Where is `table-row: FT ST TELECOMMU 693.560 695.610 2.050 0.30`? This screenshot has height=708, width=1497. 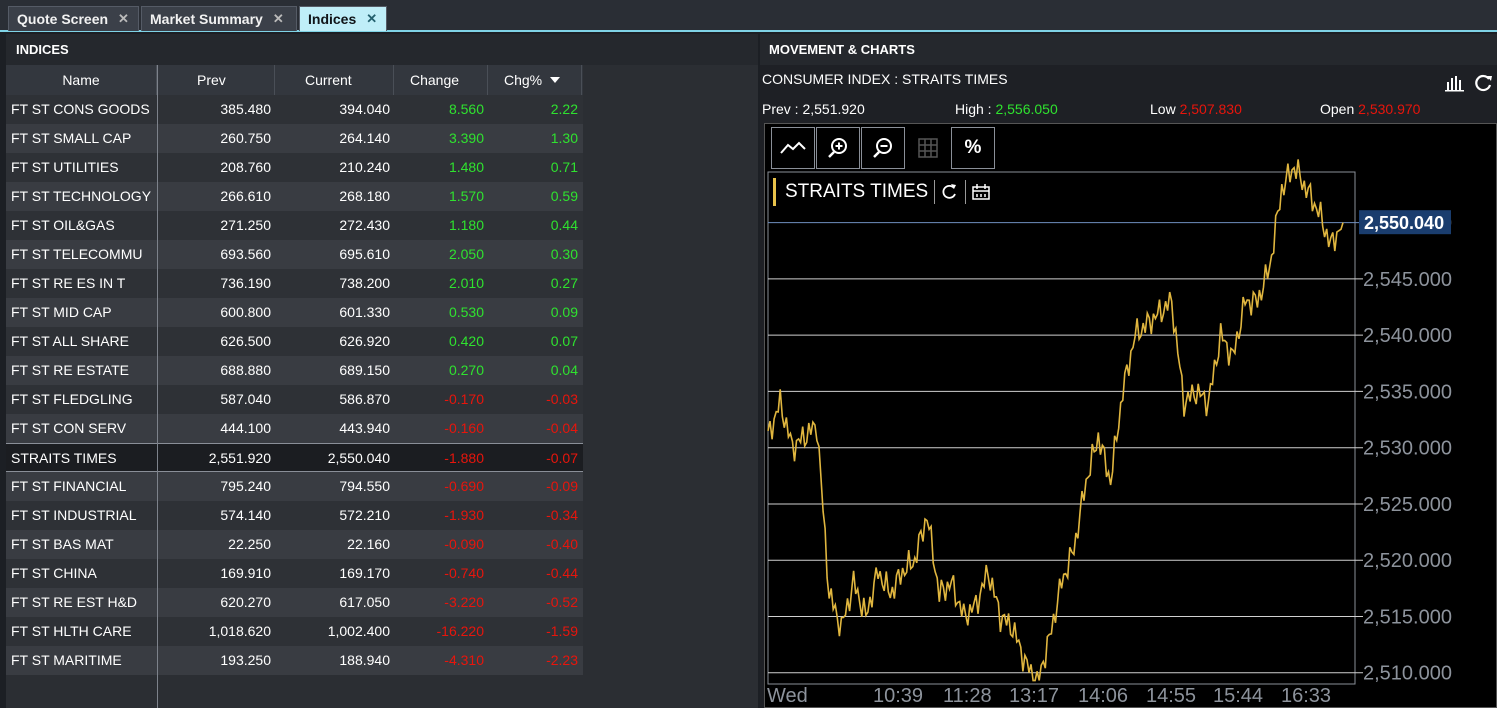
table-row: FT ST TELECOMMU 693.560 695.610 2.050 0.30 is located at coordinates (294, 254).